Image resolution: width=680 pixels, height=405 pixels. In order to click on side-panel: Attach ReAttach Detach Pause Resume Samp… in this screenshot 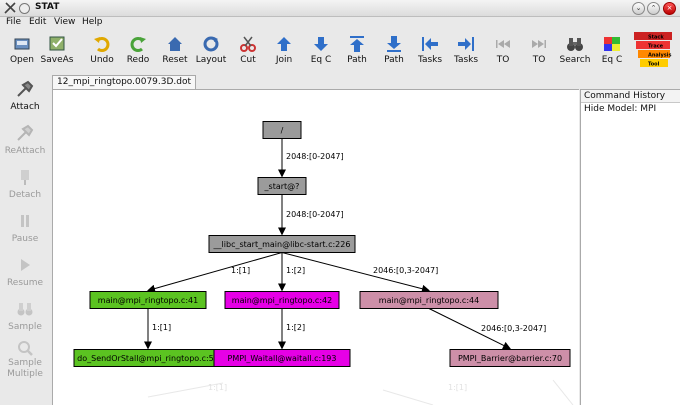, I will do `click(25, 239)`.